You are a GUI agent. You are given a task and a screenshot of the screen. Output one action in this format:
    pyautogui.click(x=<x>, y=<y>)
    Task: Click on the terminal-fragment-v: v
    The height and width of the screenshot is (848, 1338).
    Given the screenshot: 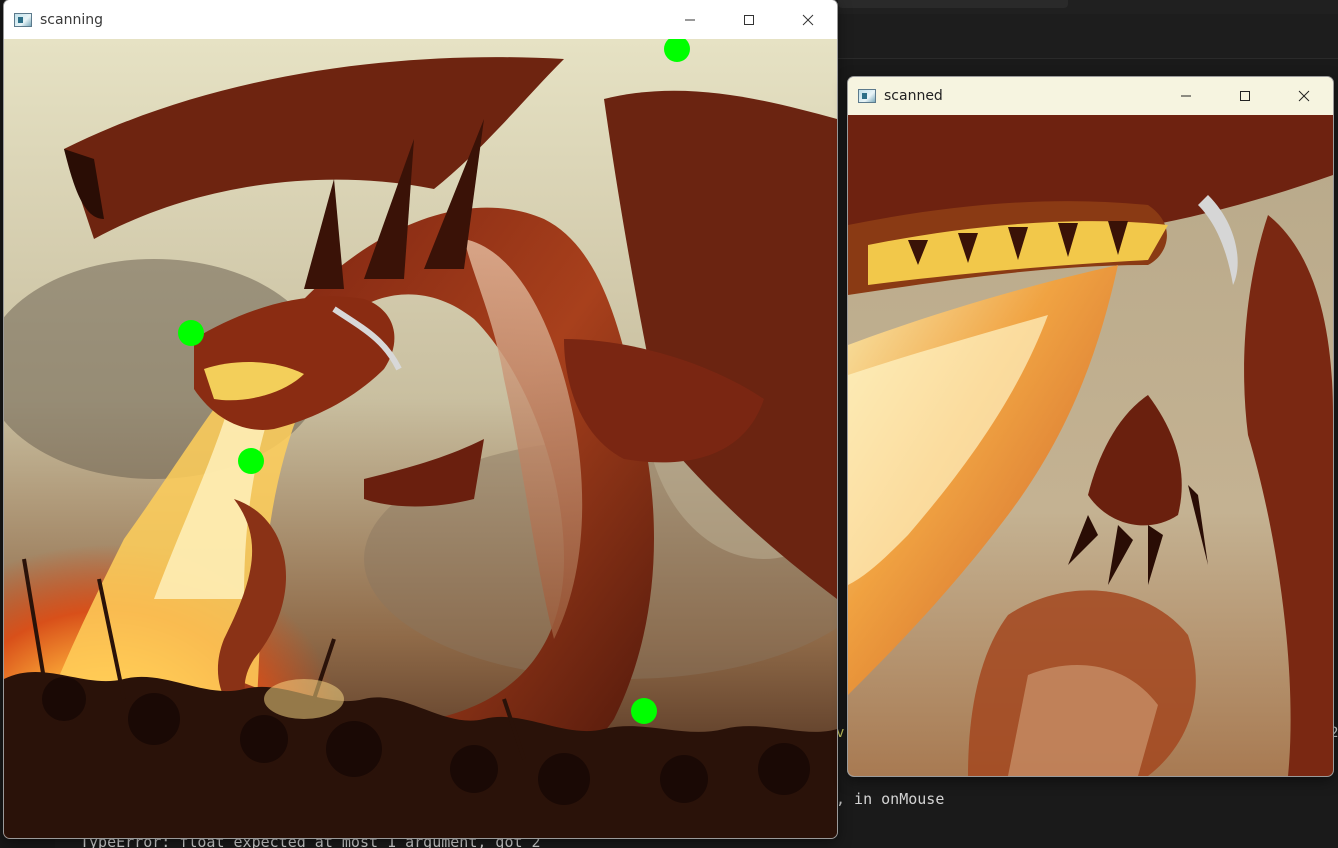 What is the action you would take?
    pyautogui.click(x=840, y=733)
    